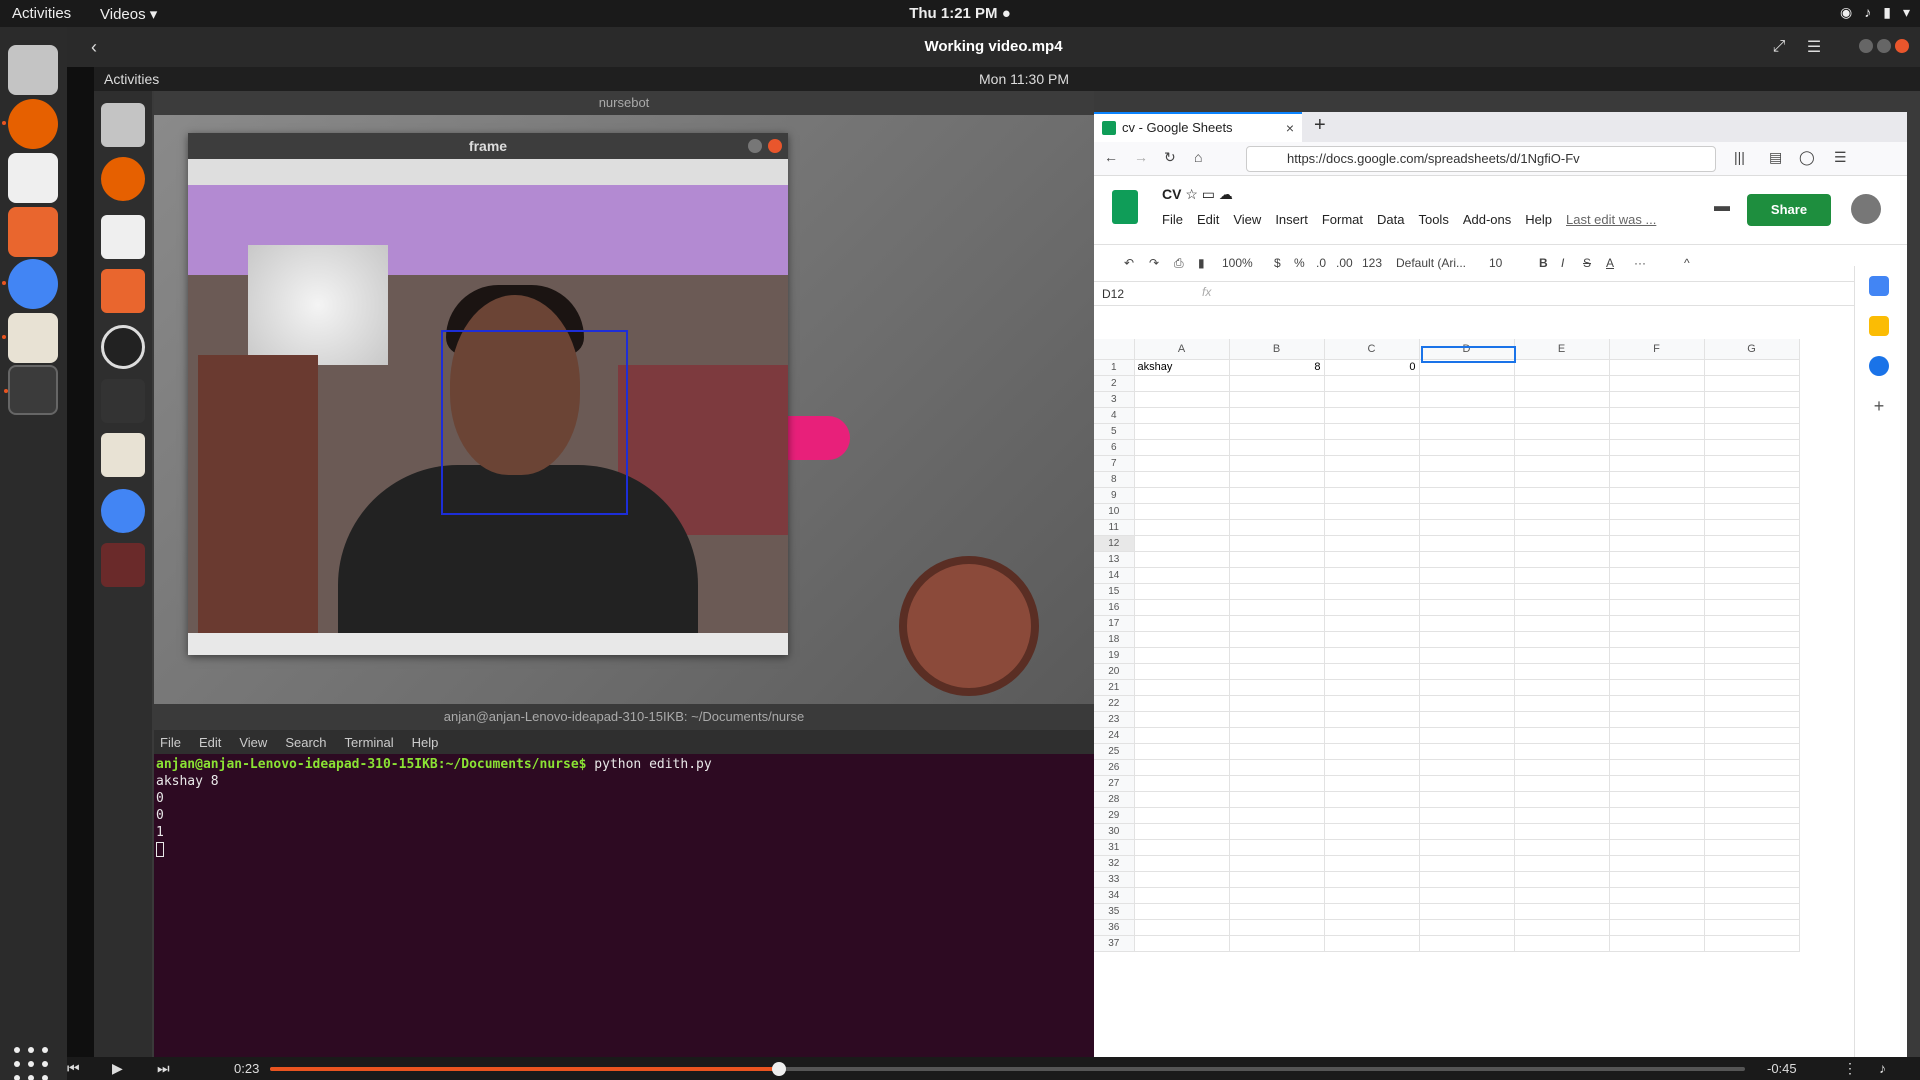 The height and width of the screenshot is (1080, 1920). Describe the element at coordinates (33, 232) in the screenshot. I see `software-center-icon` at that location.